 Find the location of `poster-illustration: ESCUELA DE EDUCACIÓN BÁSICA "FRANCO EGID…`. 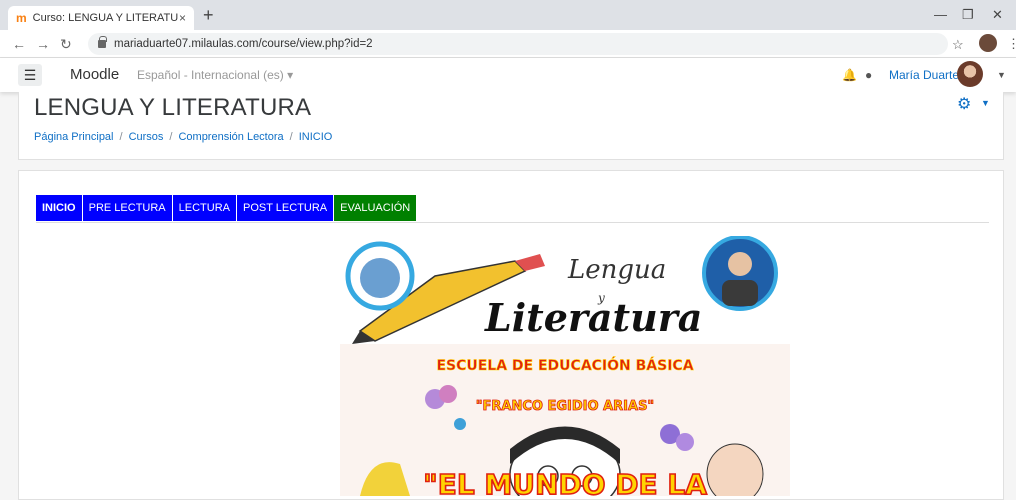

poster-illustration: ESCUELA DE EDUCACIÓN BÁSICA "FRANCO EGID… is located at coordinates (562, 426).